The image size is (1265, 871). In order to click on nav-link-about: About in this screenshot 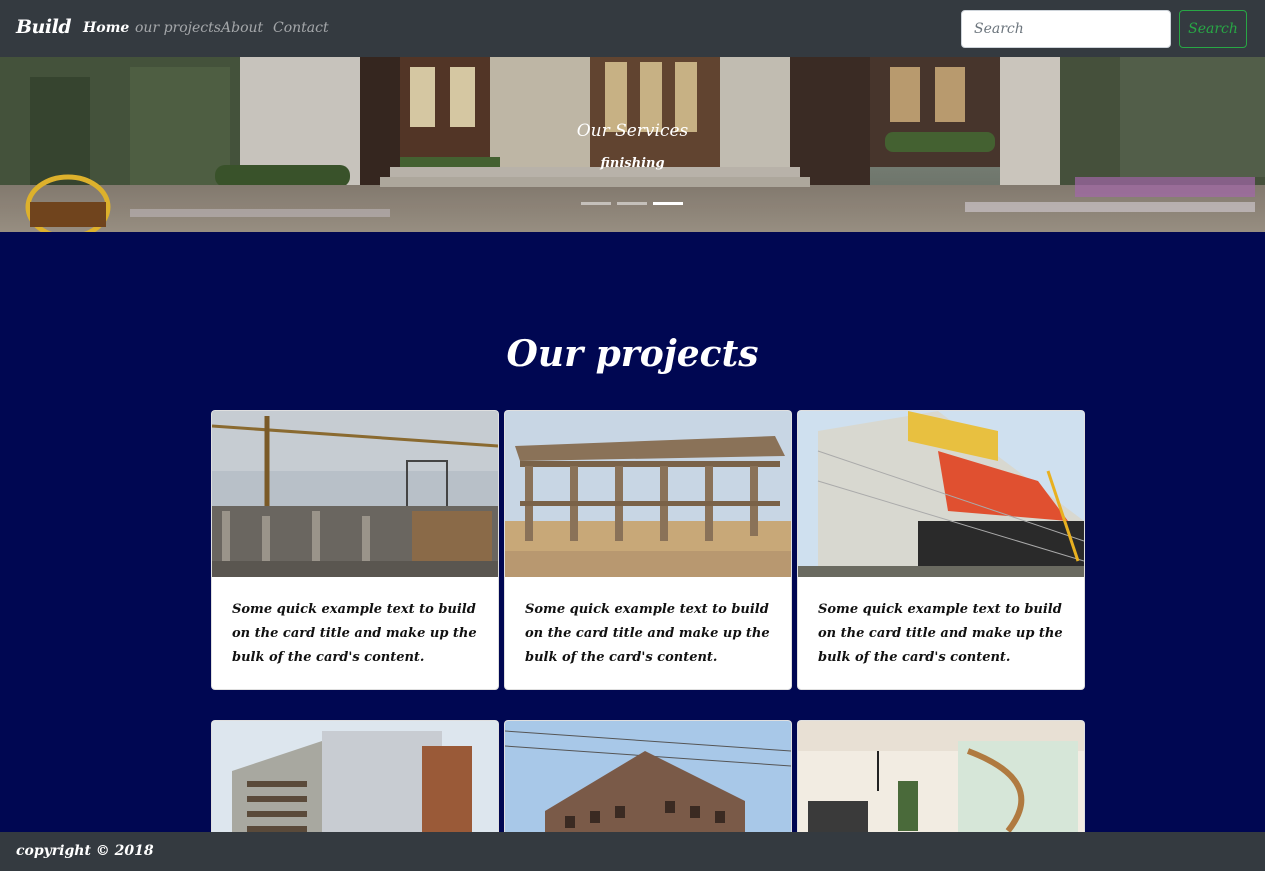, I will do `click(242, 28)`.